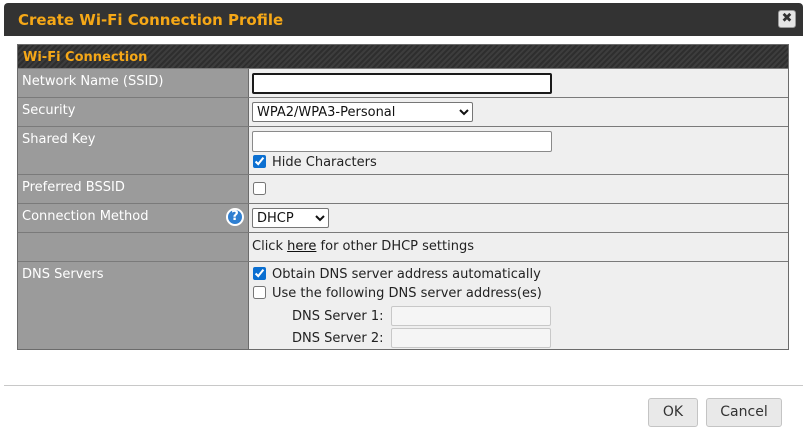  I want to click on row-shared-key: Shared Key Hide Characters, so click(403, 150).